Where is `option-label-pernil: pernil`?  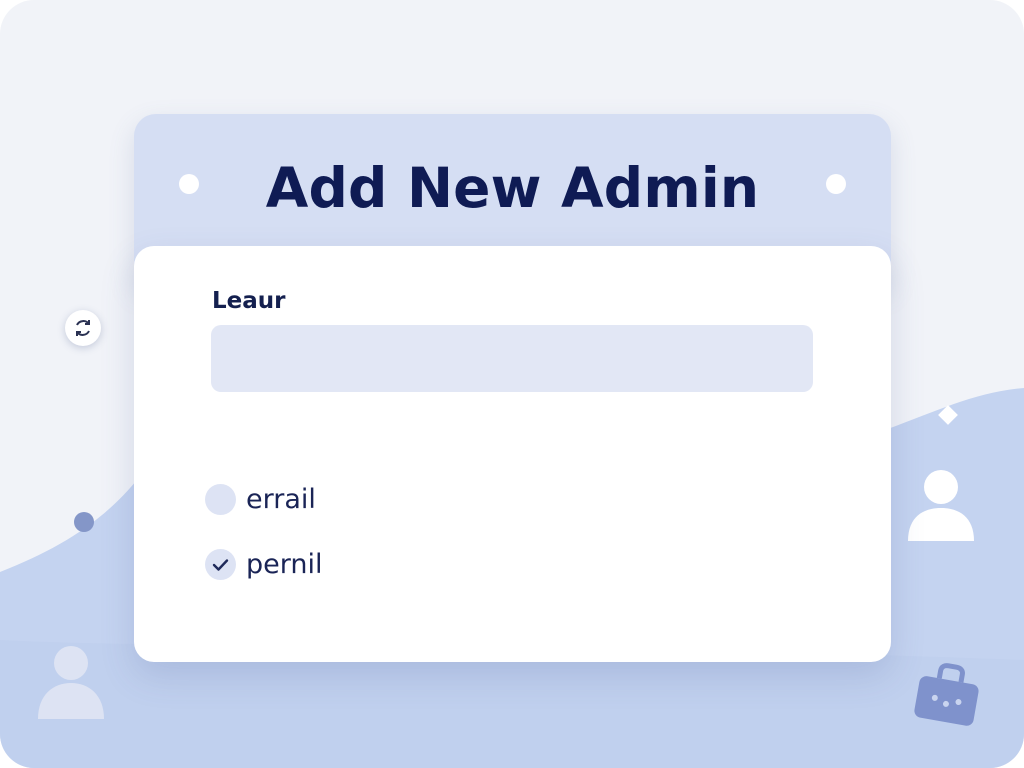
option-label-pernil: pernil is located at coordinates (284, 565).